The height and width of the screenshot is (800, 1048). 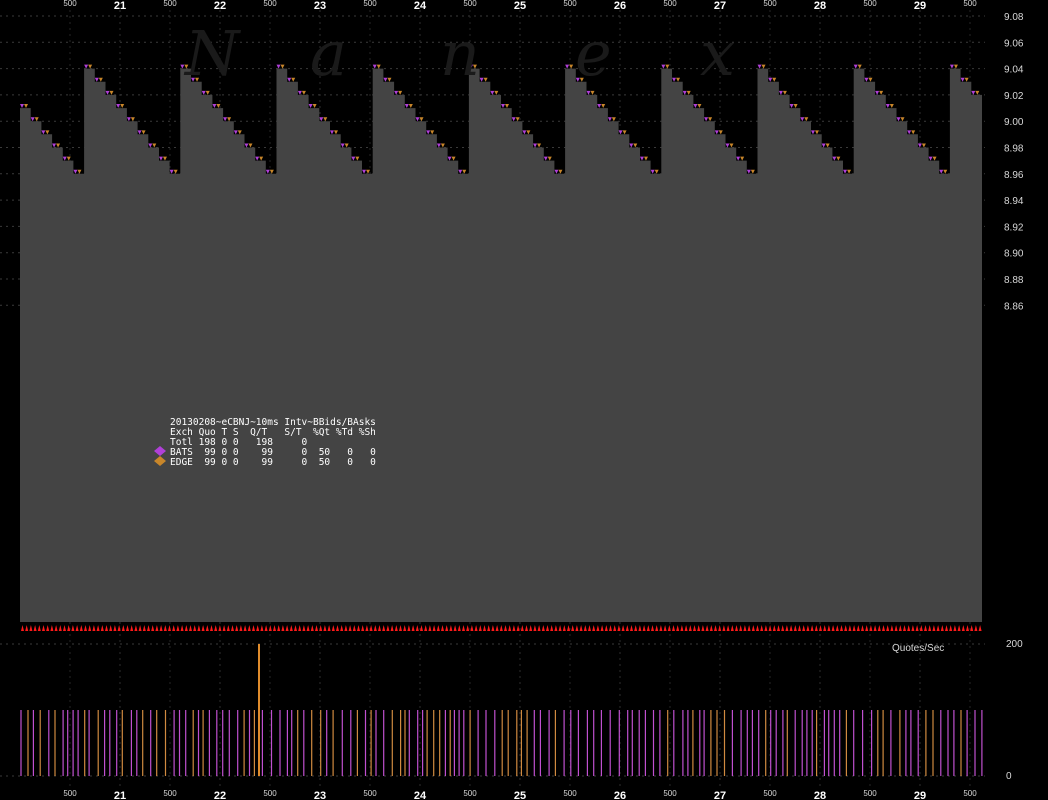 What do you see at coordinates (212, 53) in the screenshot?
I see `watermark-letter: N` at bounding box center [212, 53].